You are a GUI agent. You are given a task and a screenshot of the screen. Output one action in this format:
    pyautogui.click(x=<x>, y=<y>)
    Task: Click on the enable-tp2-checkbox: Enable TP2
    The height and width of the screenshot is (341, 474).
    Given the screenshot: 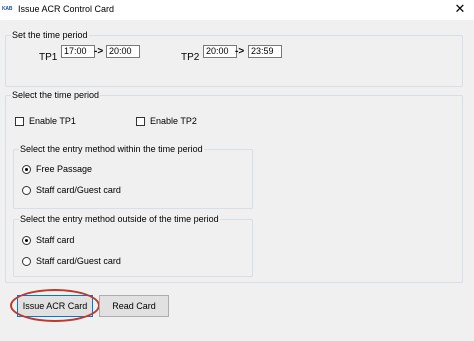 What is the action you would take?
    pyautogui.click(x=166, y=121)
    